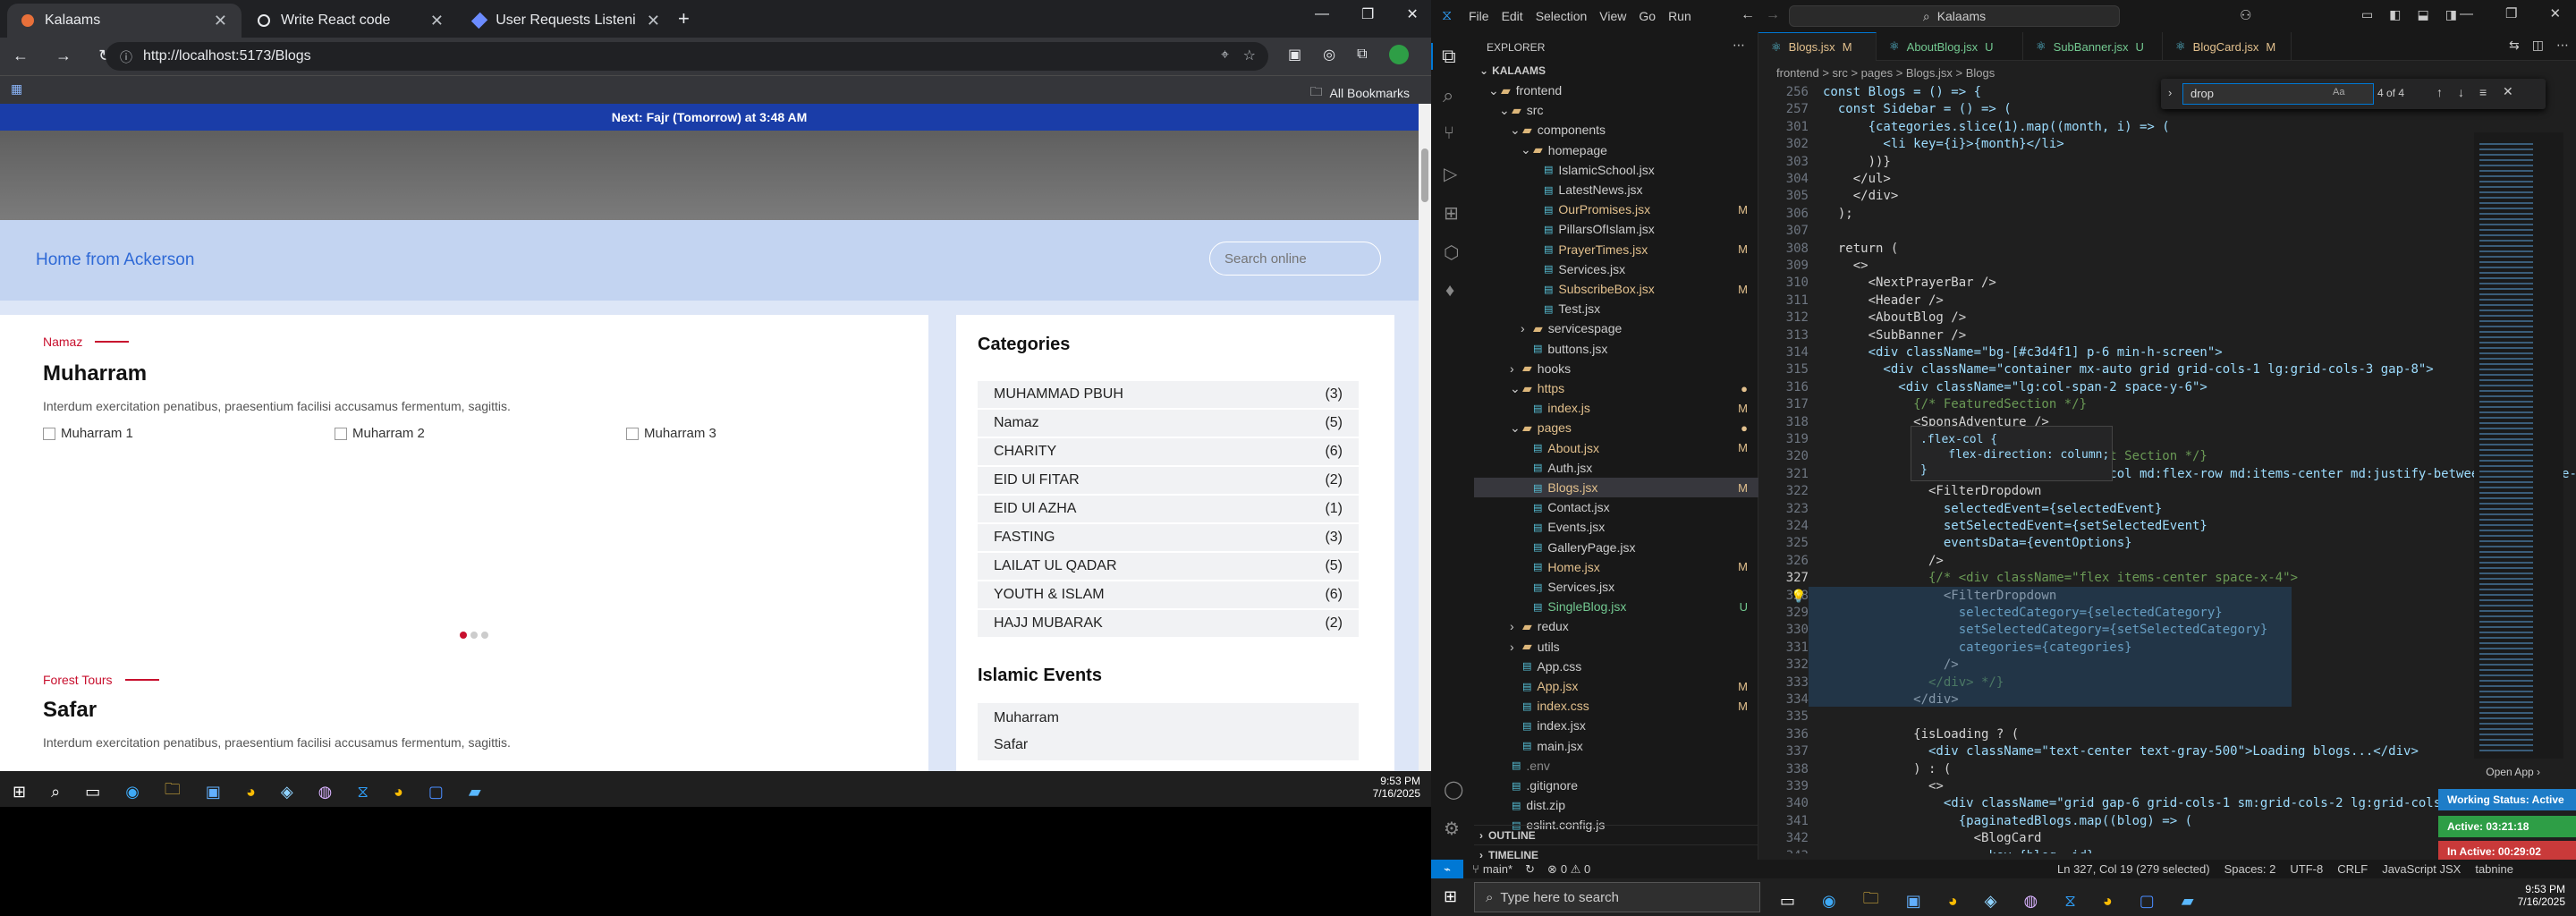  I want to click on indentation: Spaces: 2, so click(2250, 869).